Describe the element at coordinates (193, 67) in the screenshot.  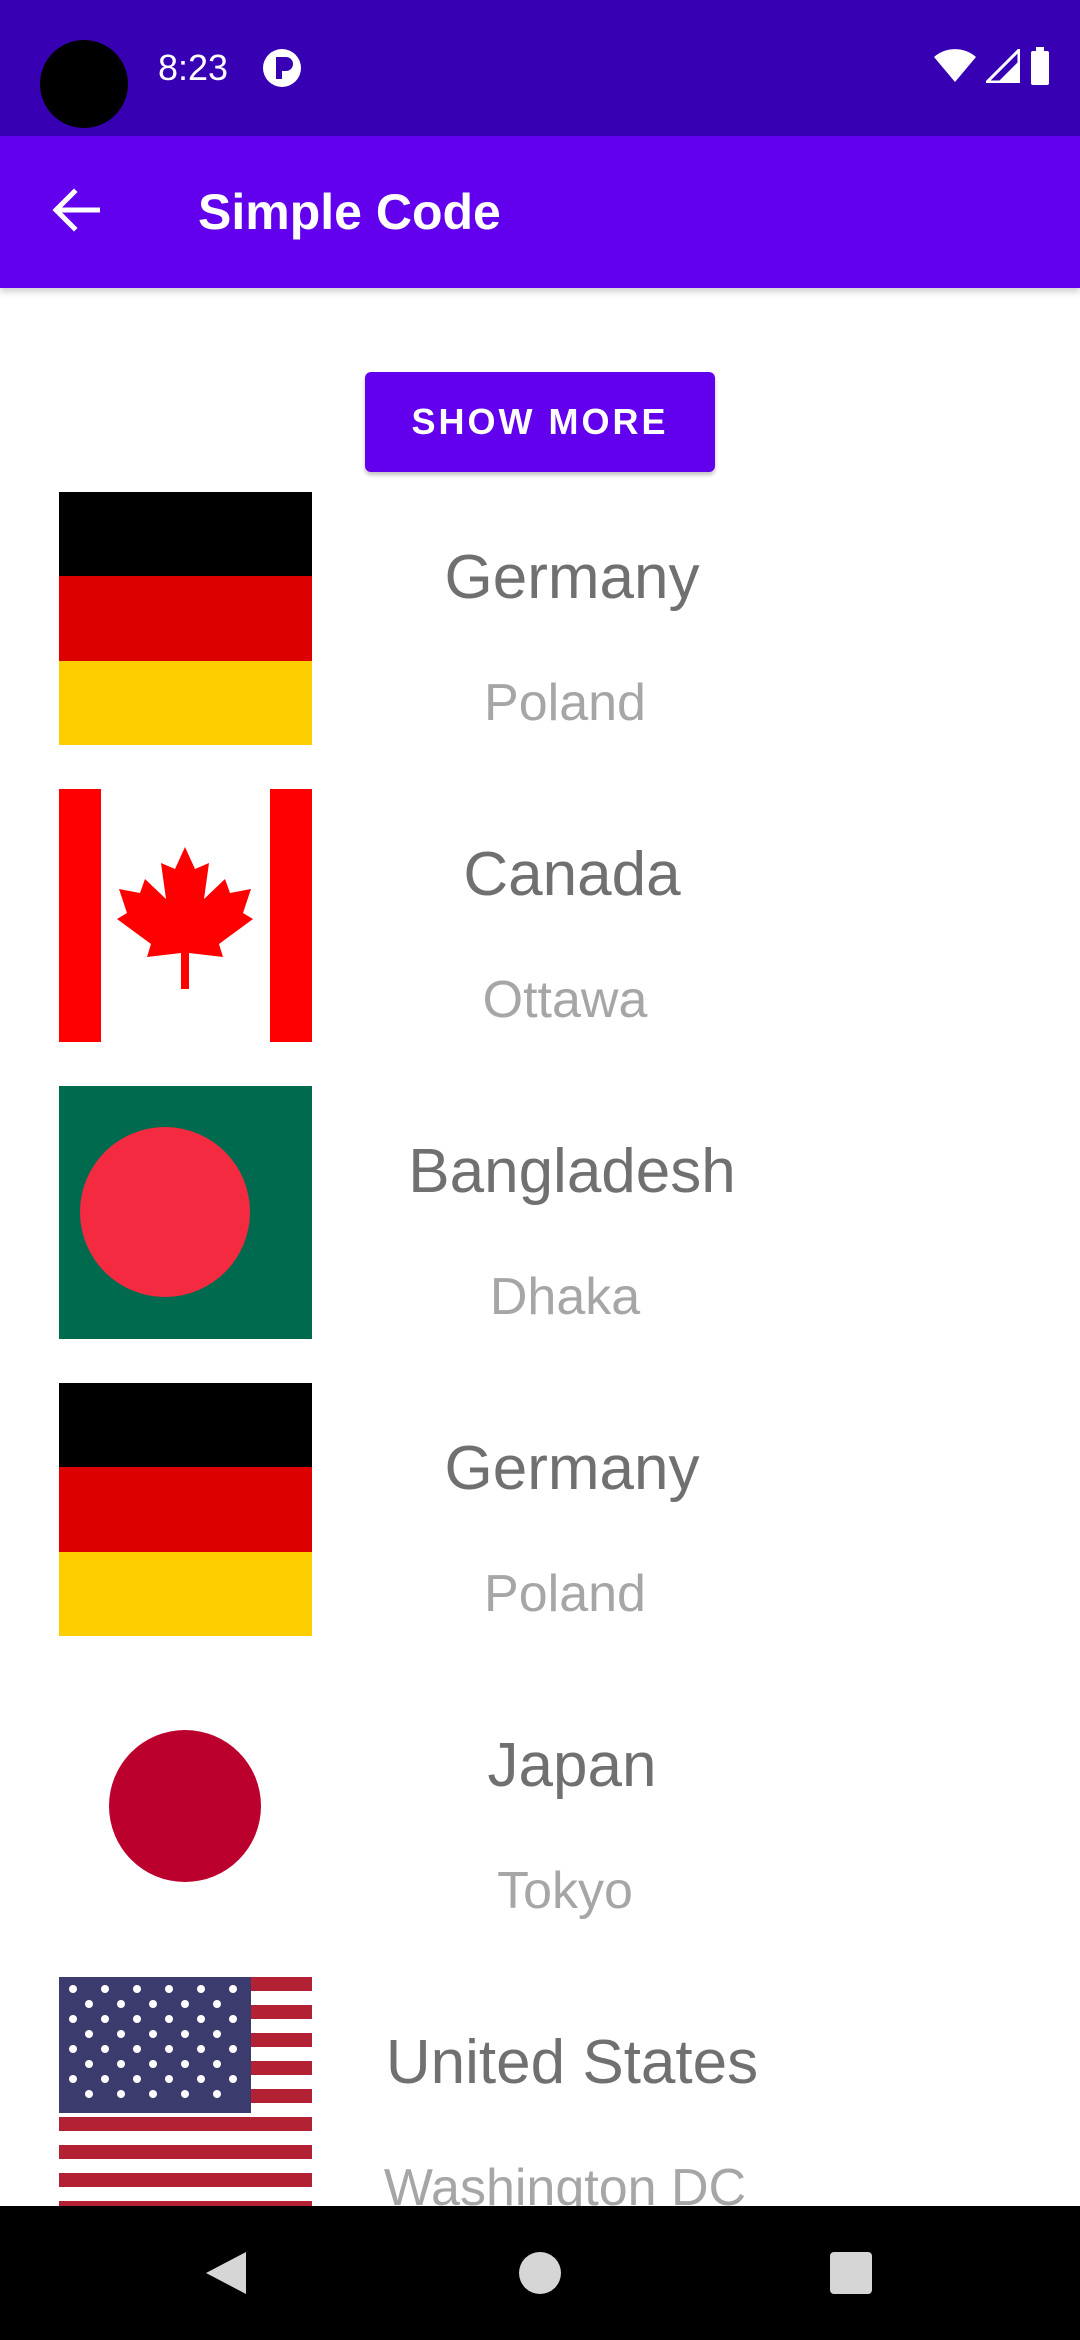
I see `status-time: 8:23` at that location.